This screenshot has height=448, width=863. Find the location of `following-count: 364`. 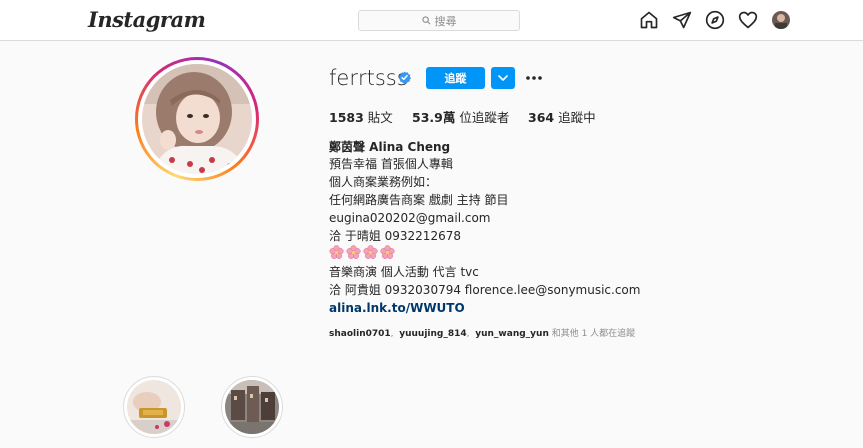

following-count: 364 is located at coordinates (541, 117).